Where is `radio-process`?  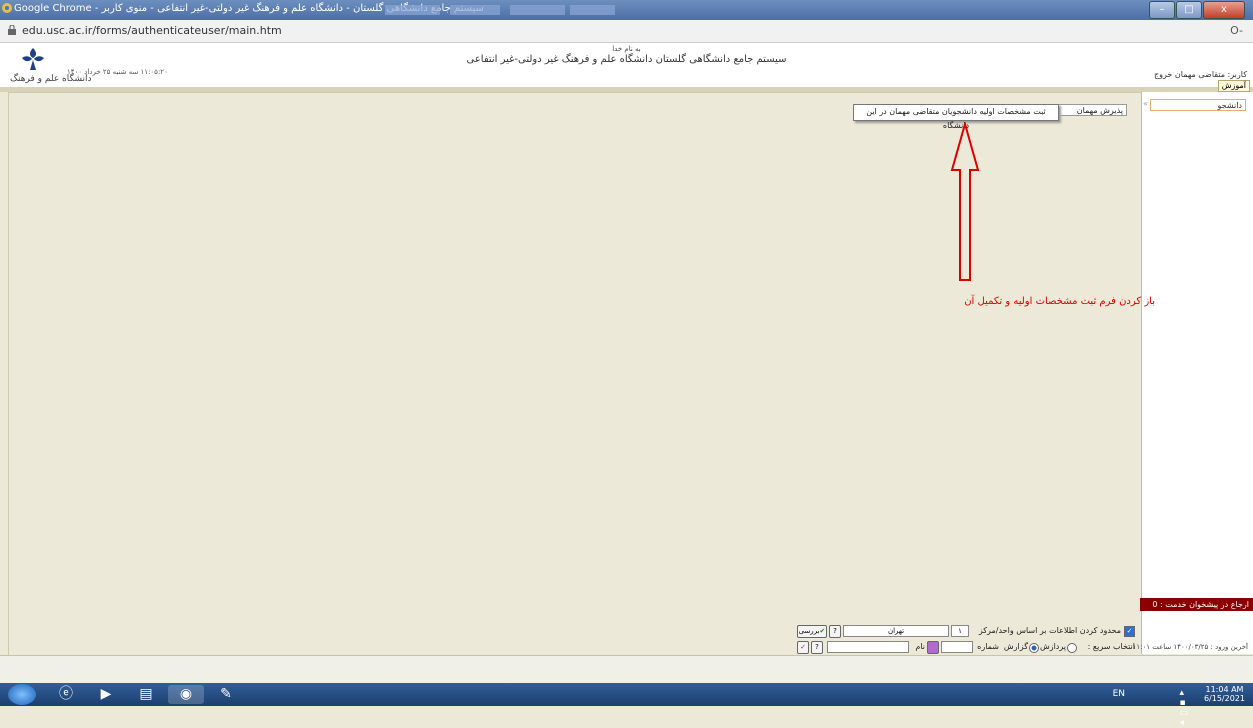 radio-process is located at coordinates (1072, 648).